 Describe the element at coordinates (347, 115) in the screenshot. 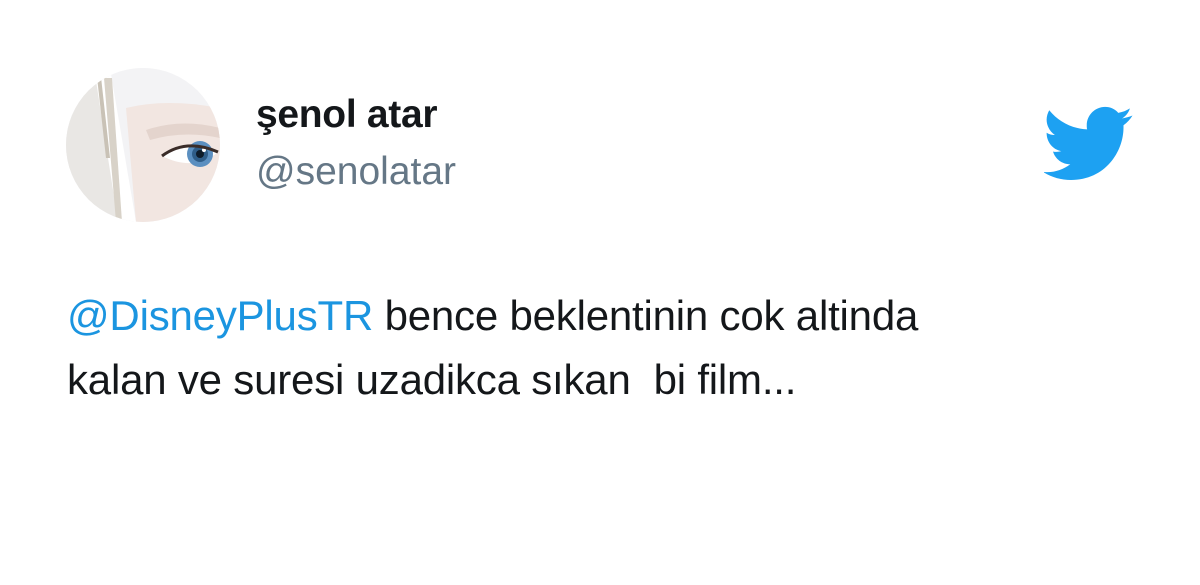

I see `display-name: şenol atar` at that location.